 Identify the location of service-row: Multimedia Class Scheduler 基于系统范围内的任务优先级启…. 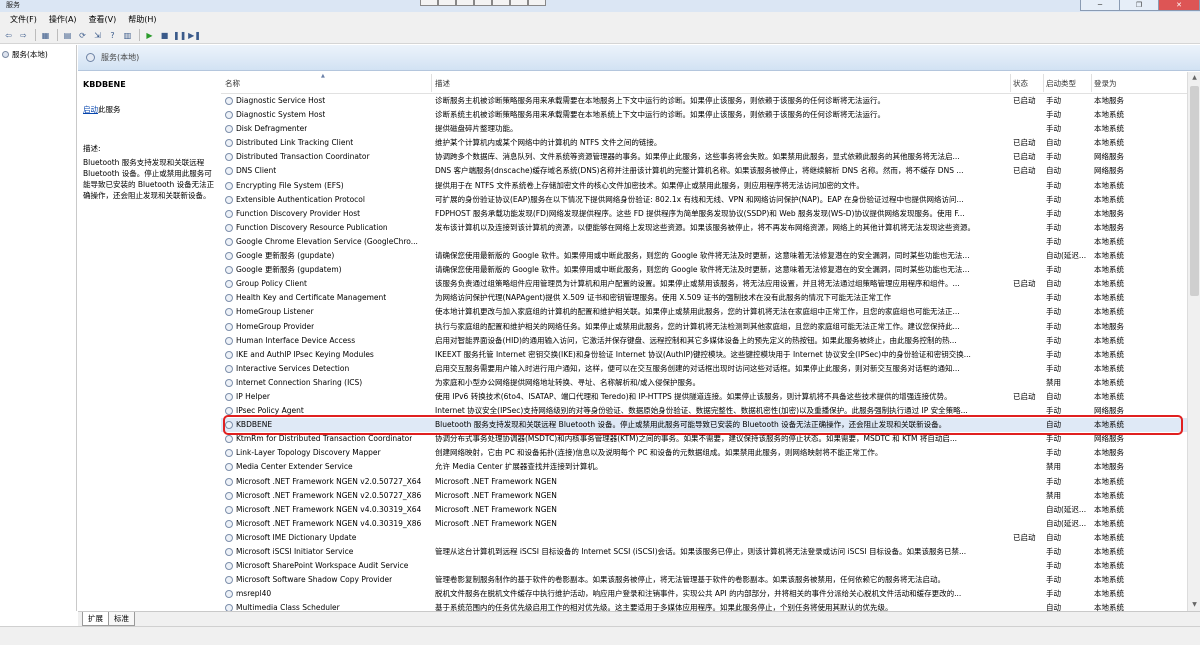
(704, 606).